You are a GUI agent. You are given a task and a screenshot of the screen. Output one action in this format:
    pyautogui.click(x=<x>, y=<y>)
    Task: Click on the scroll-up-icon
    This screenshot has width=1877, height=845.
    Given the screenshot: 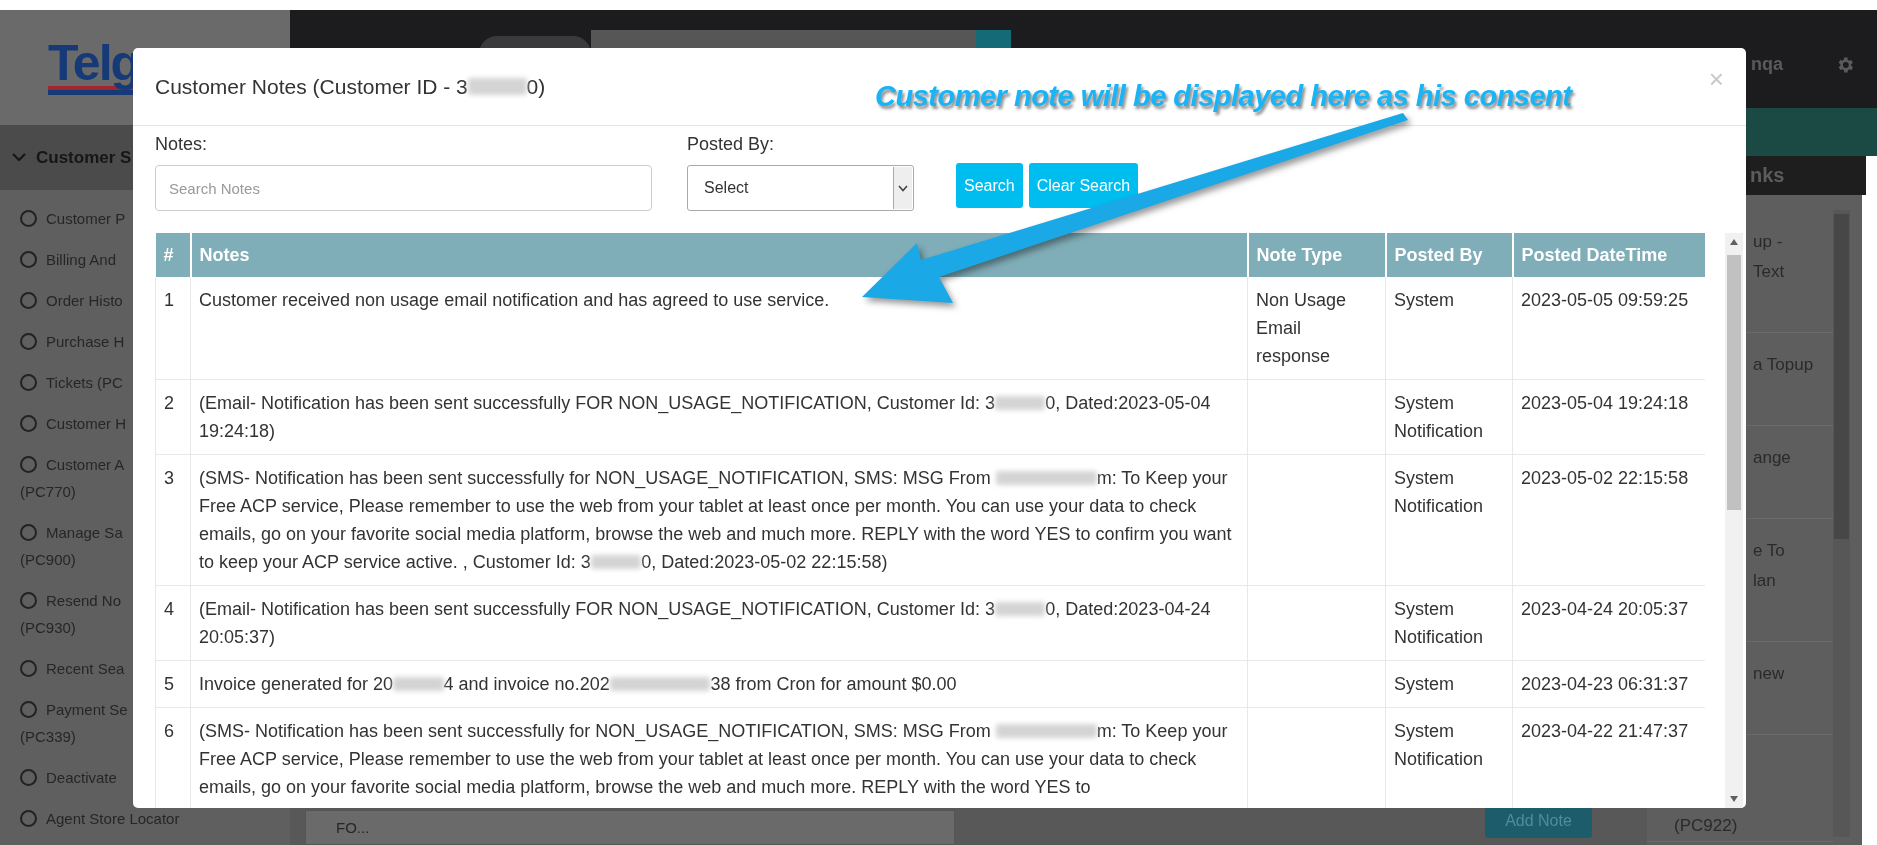 What is the action you would take?
    pyautogui.click(x=1734, y=242)
    